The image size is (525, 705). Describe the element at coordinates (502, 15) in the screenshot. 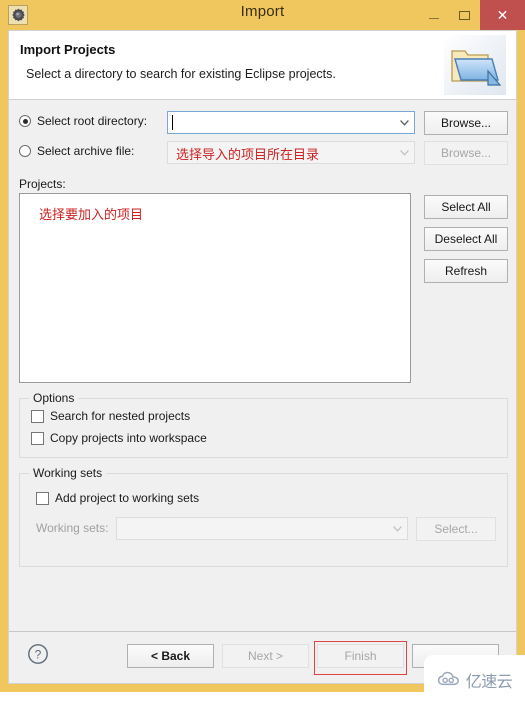

I see `close-icon: ✕` at that location.